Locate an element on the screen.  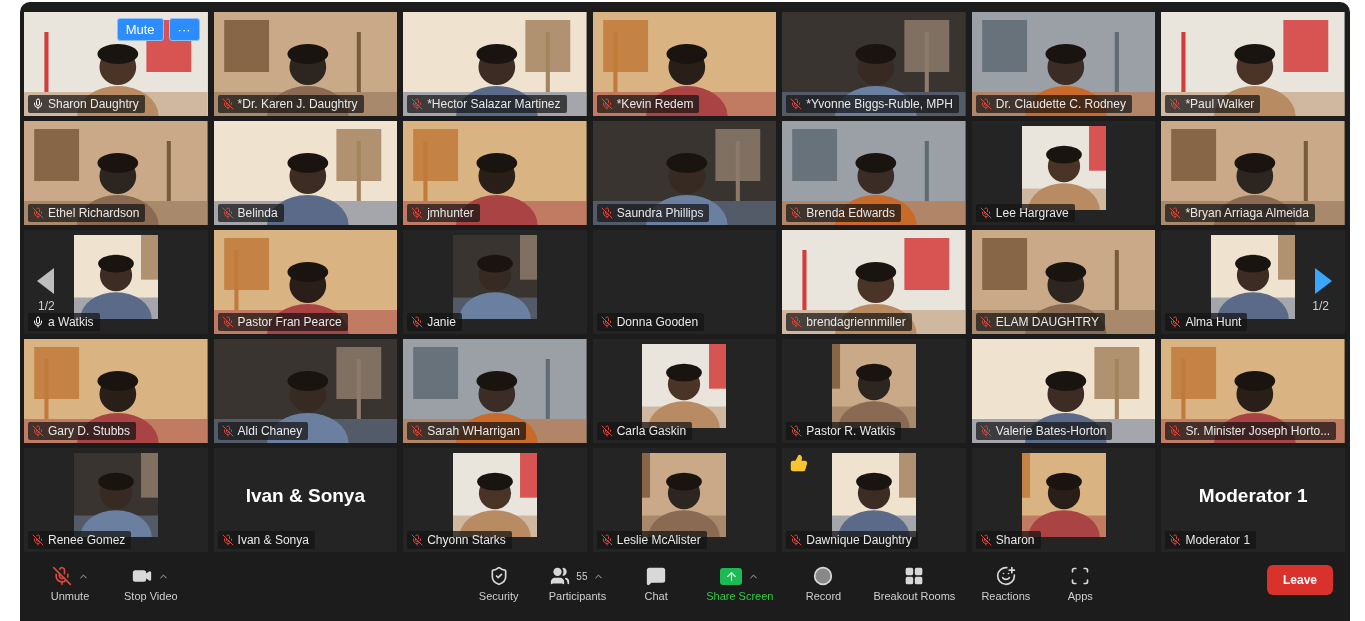
participant-name: a Watkis is located at coordinates (71, 322).